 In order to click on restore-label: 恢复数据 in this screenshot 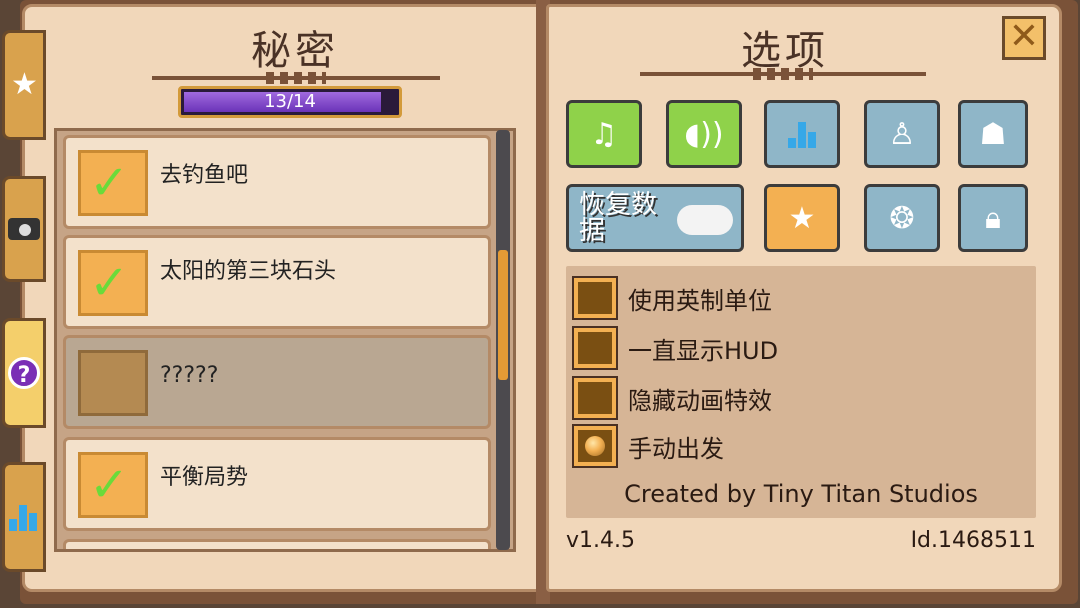, I will do `click(618, 218)`.